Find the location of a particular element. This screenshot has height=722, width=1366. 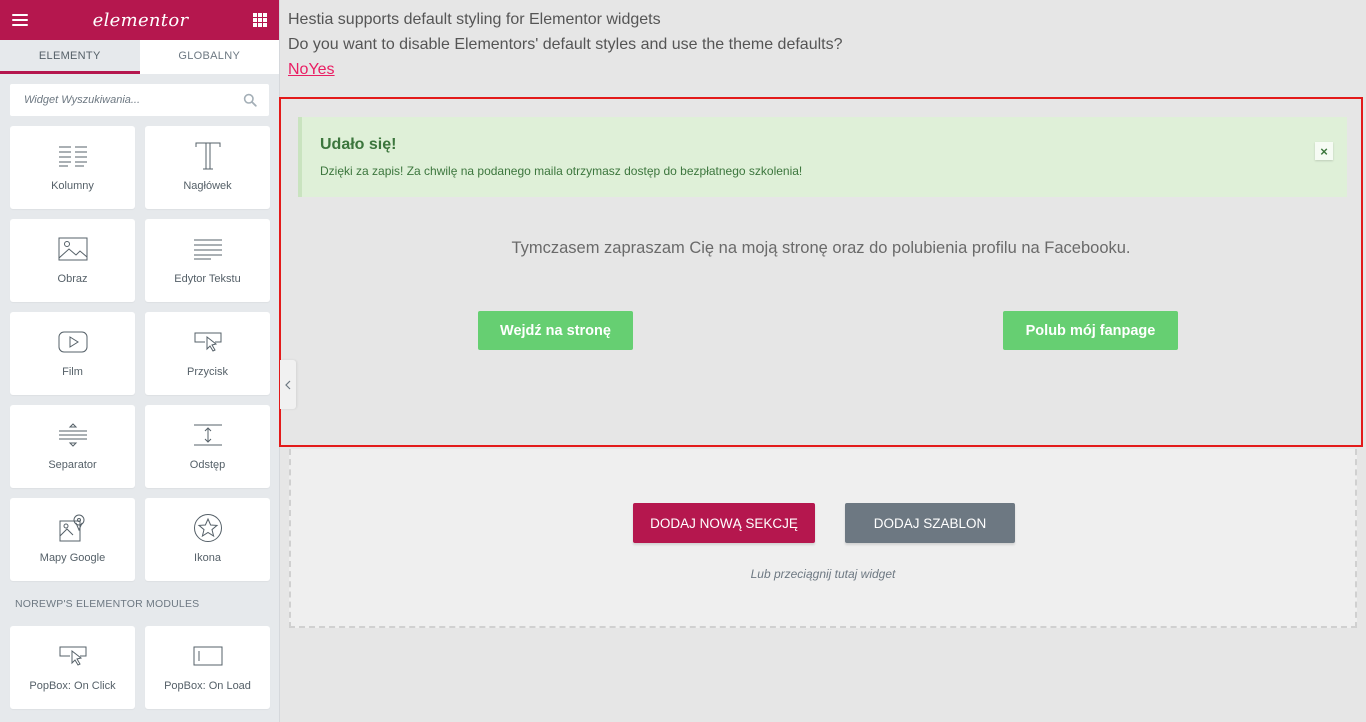

notice-no-link: No is located at coordinates (298, 69).